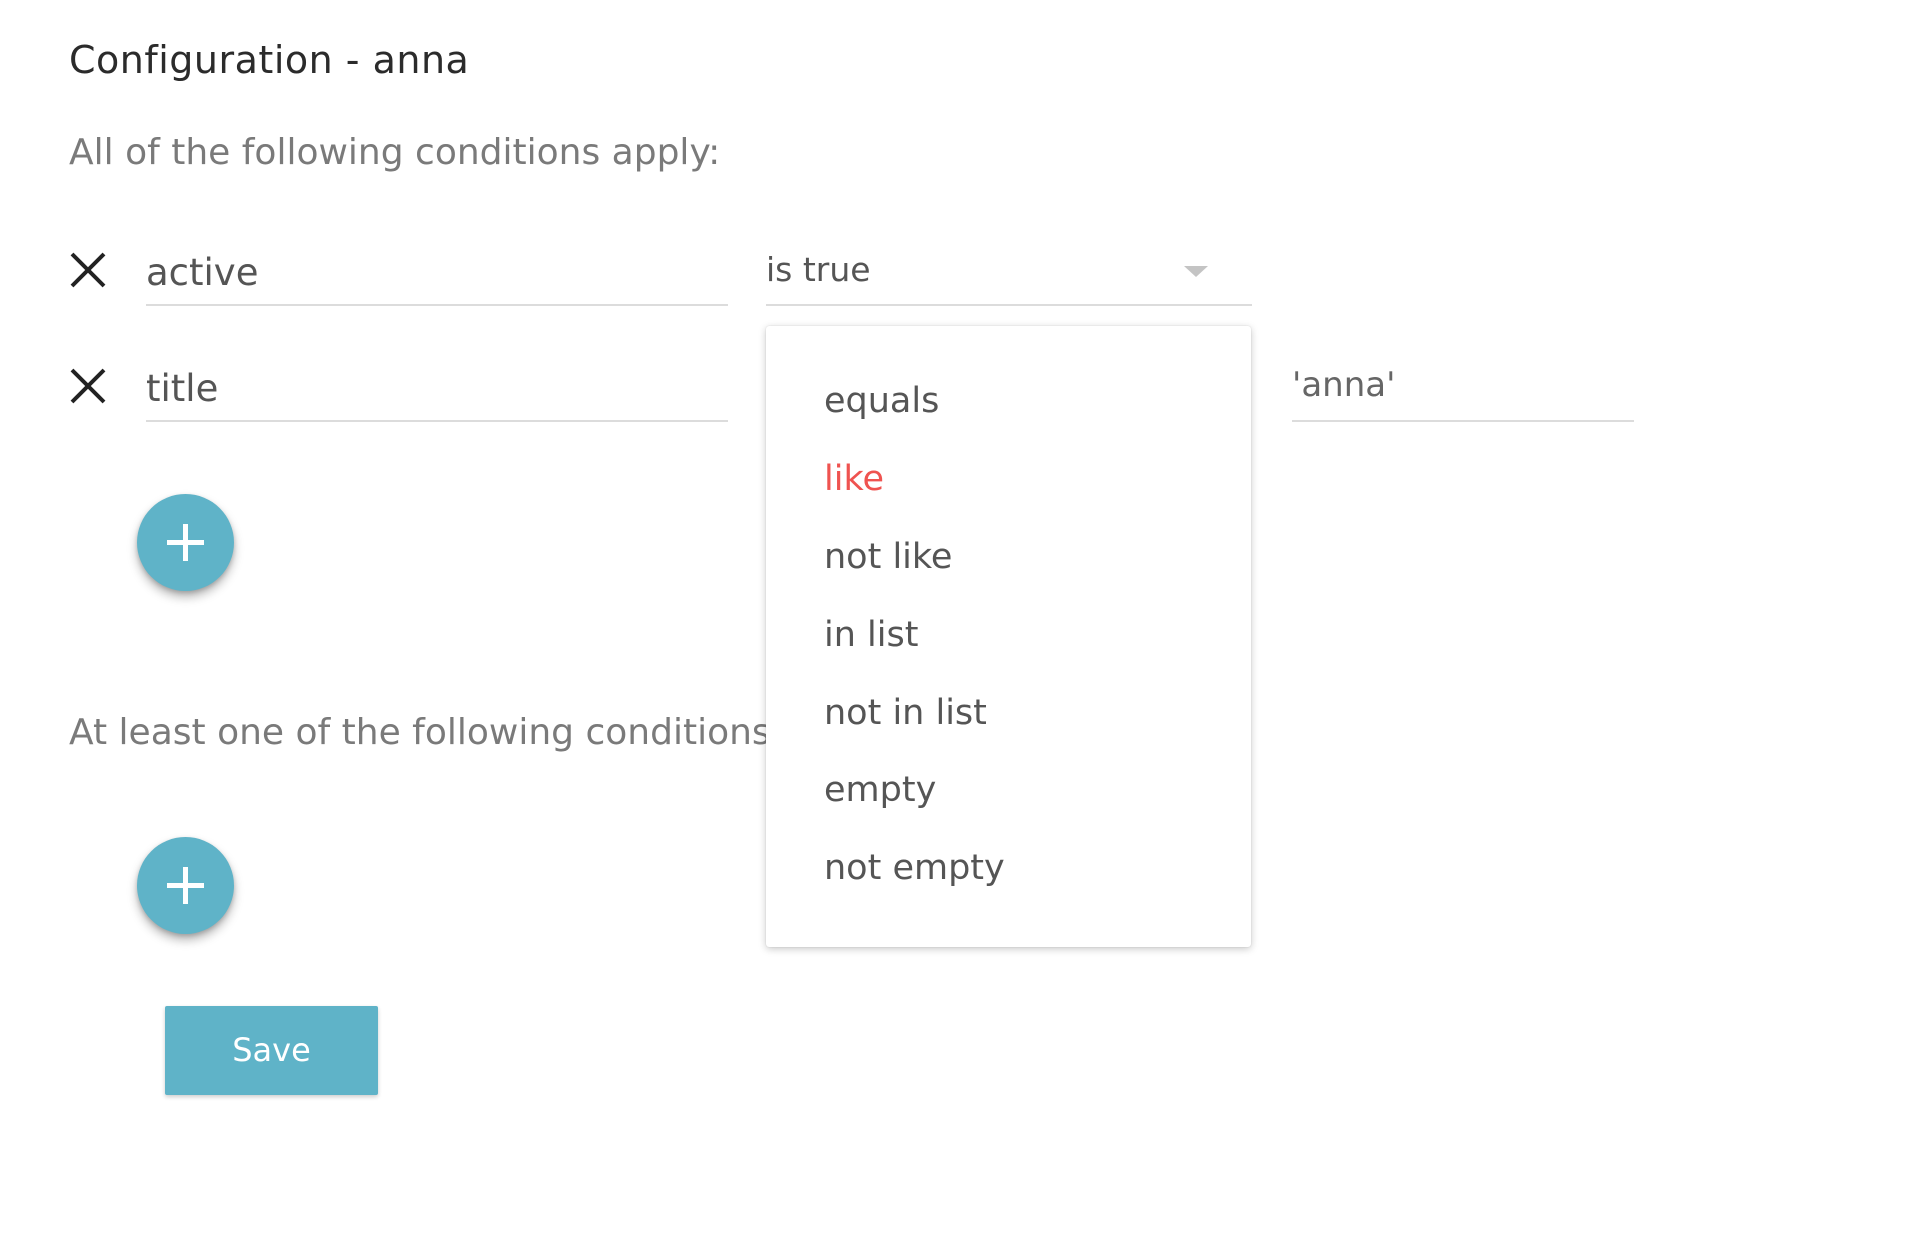 This screenshot has height=1250, width=1920. Describe the element at coordinates (871, 635) in the screenshot. I see `menu-item-in-list: in list` at that location.